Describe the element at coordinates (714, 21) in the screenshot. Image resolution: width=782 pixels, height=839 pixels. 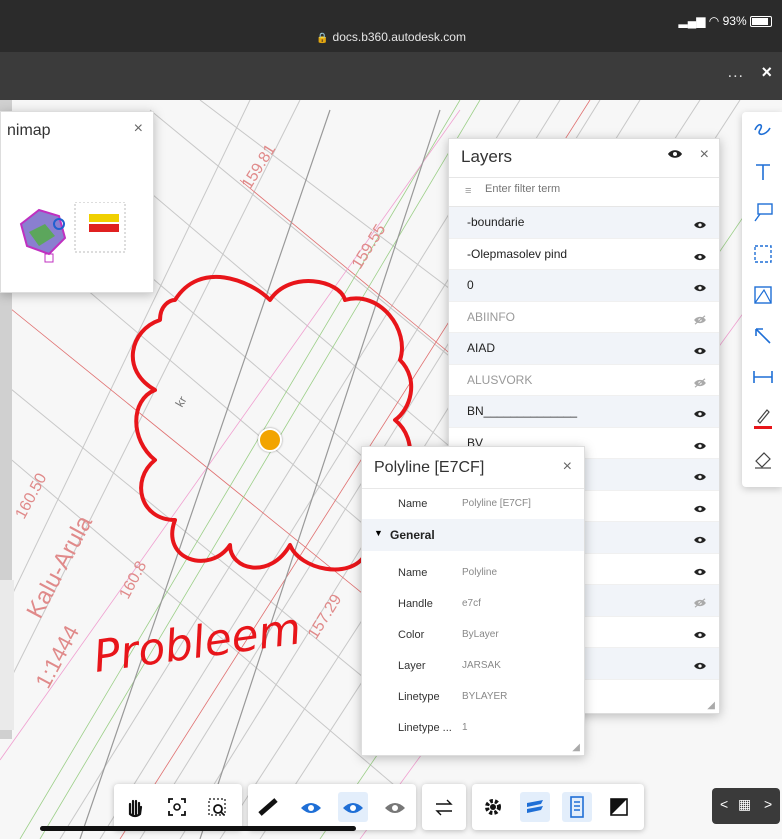
I see `wifi-icon: ◠` at that location.